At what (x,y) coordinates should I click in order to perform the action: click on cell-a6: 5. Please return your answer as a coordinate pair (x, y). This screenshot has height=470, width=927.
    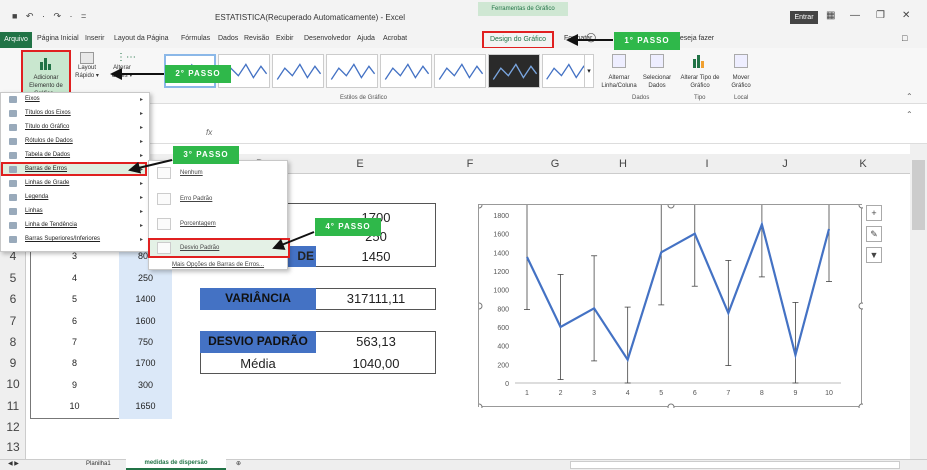
    Looking at the image, I should click on (74, 299).